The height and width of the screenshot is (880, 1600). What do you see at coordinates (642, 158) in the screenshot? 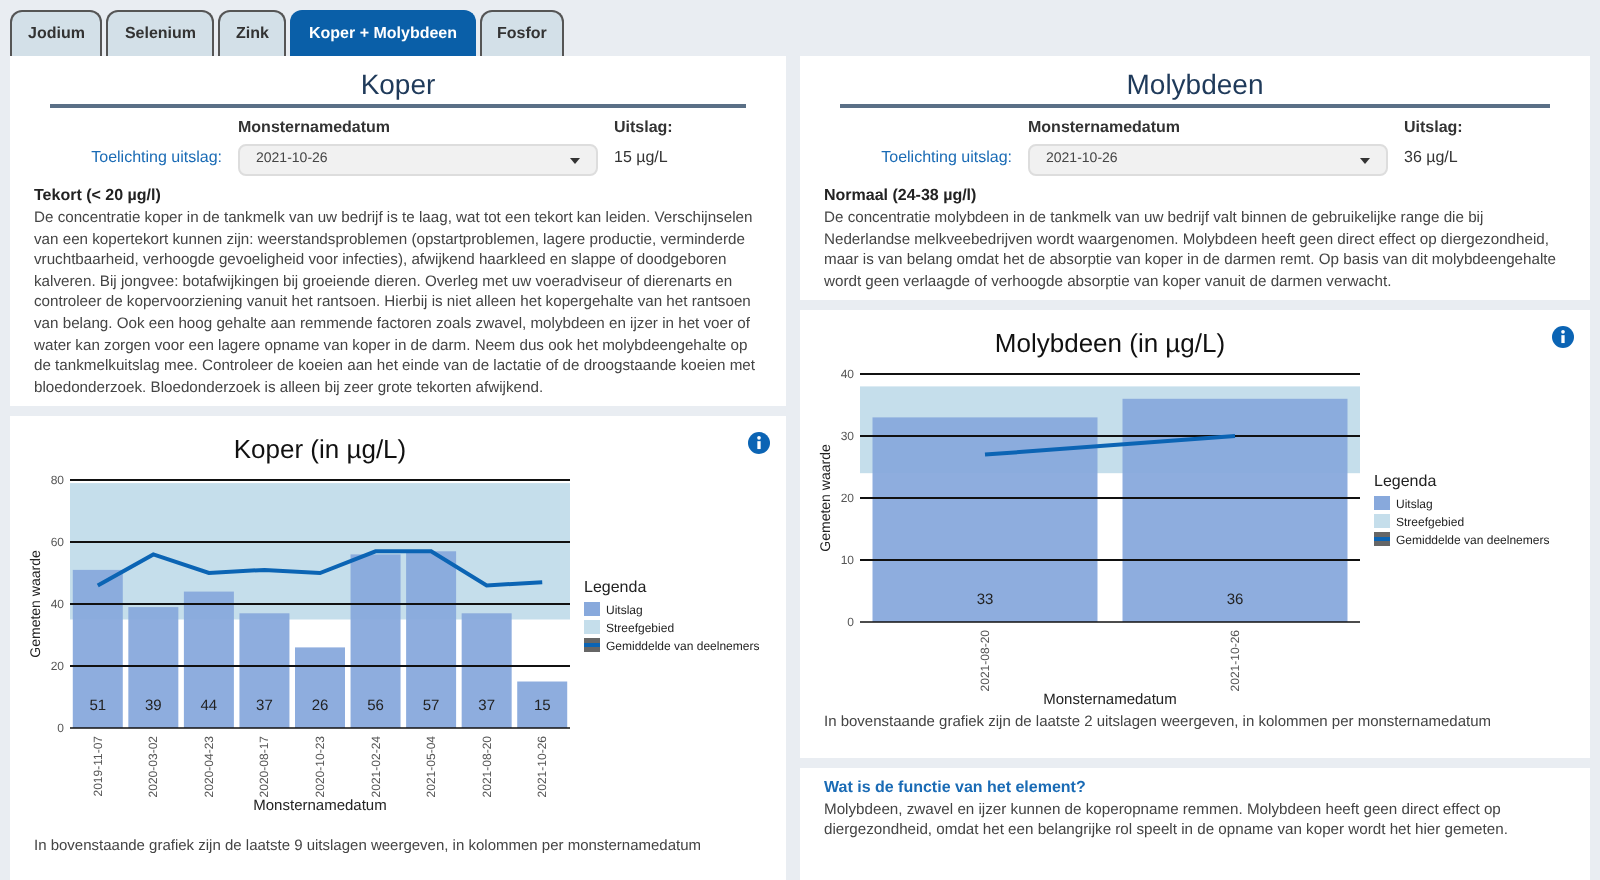
I see `result-value: 15 µg/L` at bounding box center [642, 158].